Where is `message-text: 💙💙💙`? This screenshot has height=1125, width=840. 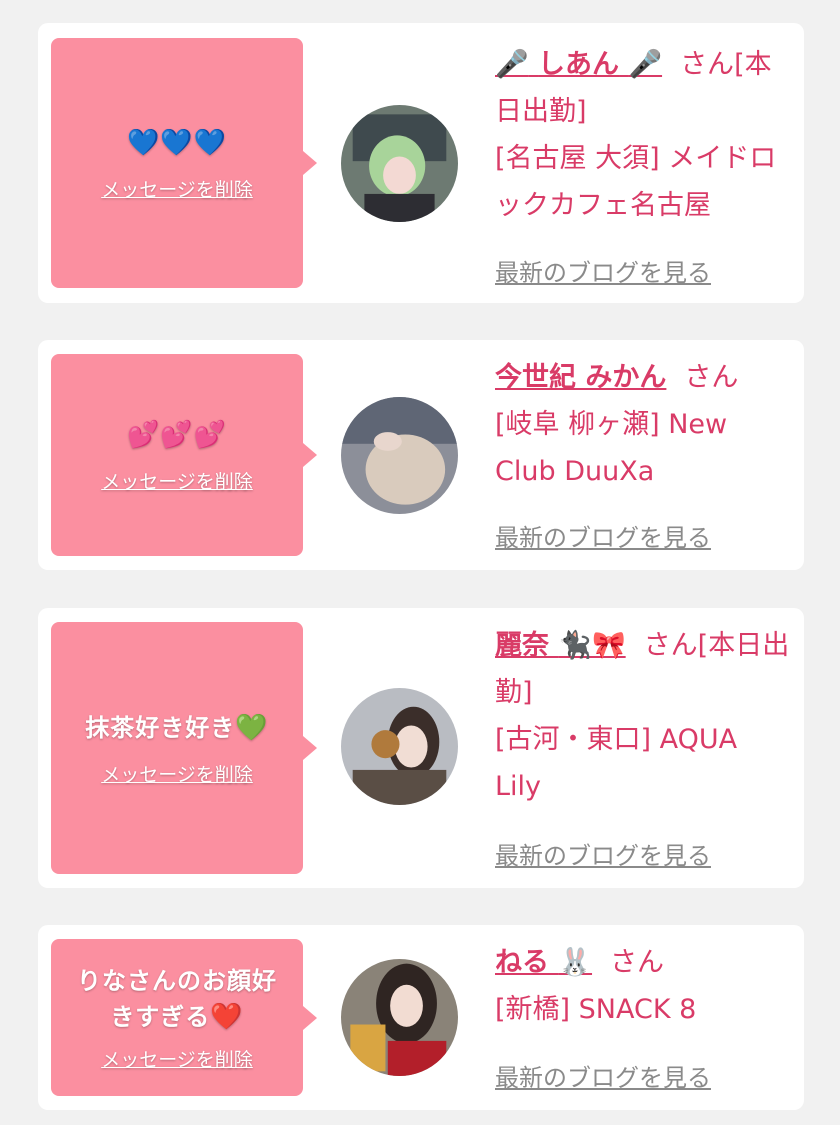
message-text: 💙💙💙 is located at coordinates (177, 143).